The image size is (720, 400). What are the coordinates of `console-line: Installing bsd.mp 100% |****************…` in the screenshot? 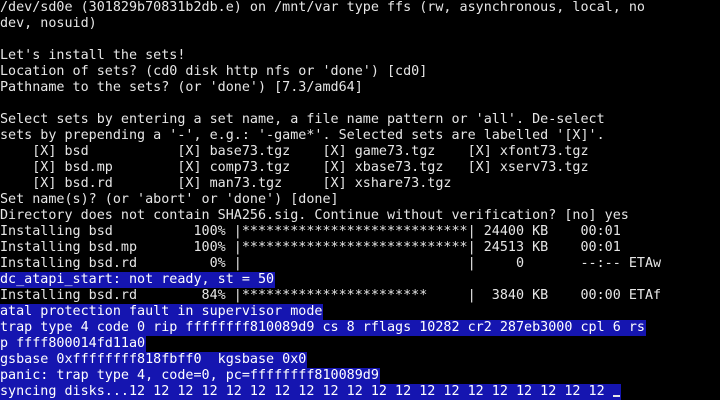 It's located at (310, 247).